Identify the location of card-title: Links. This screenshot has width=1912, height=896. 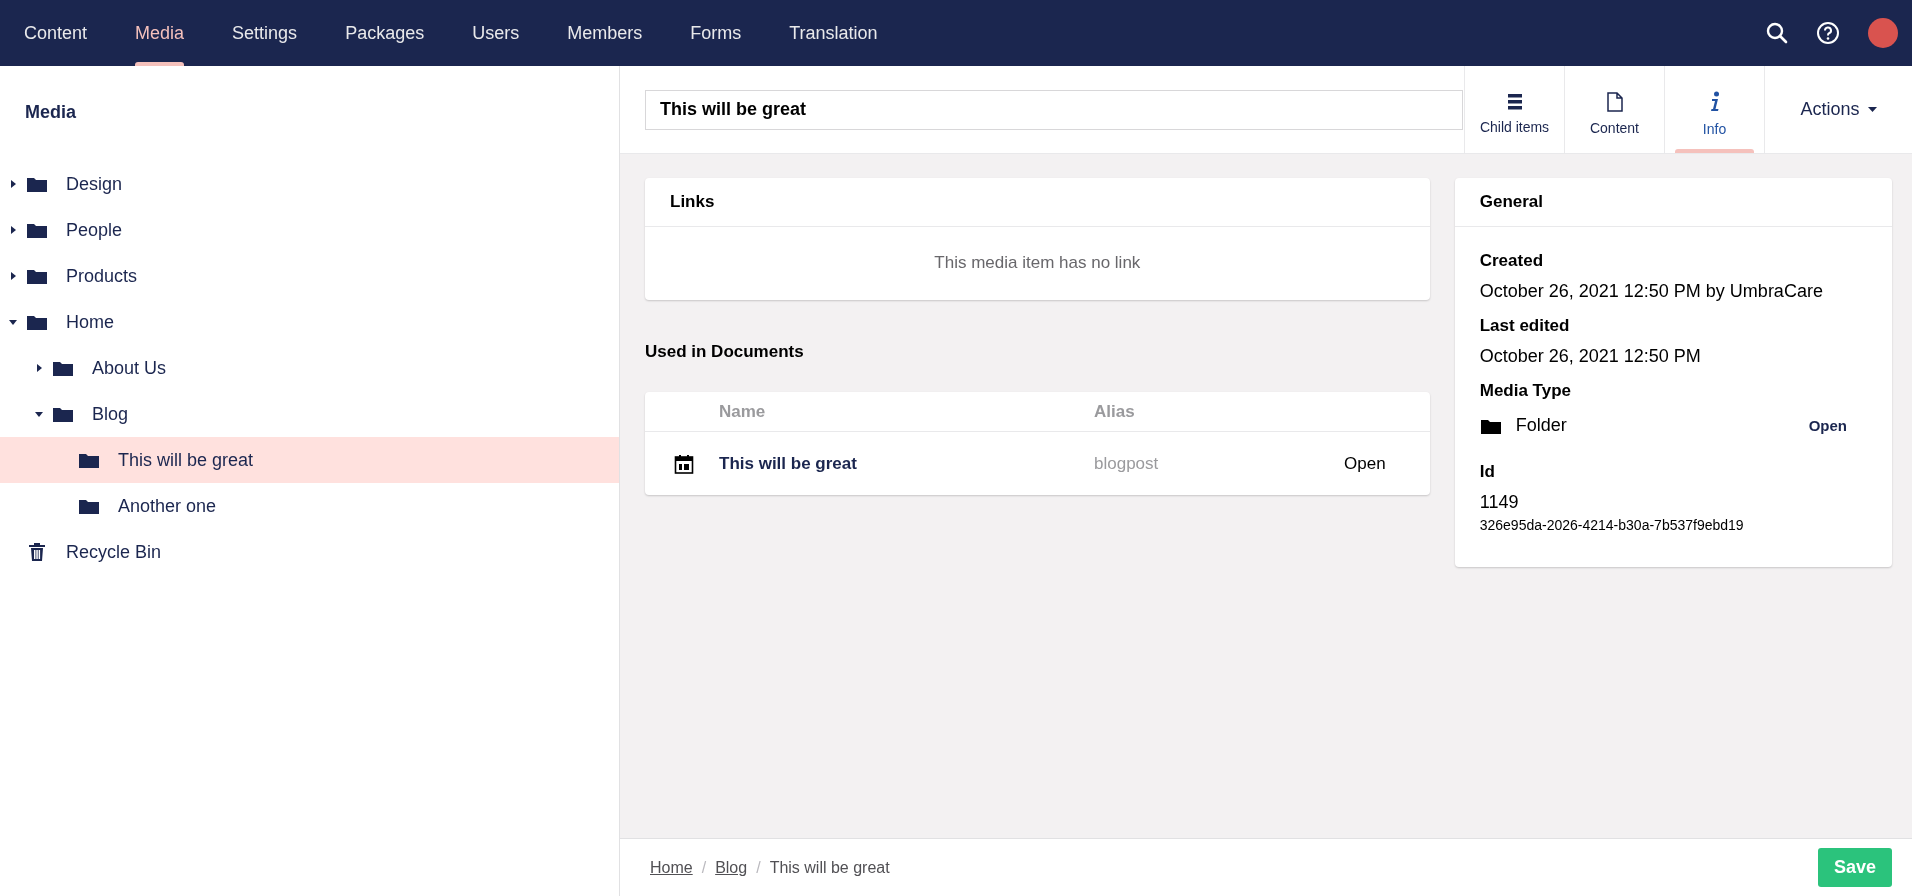
(1037, 202).